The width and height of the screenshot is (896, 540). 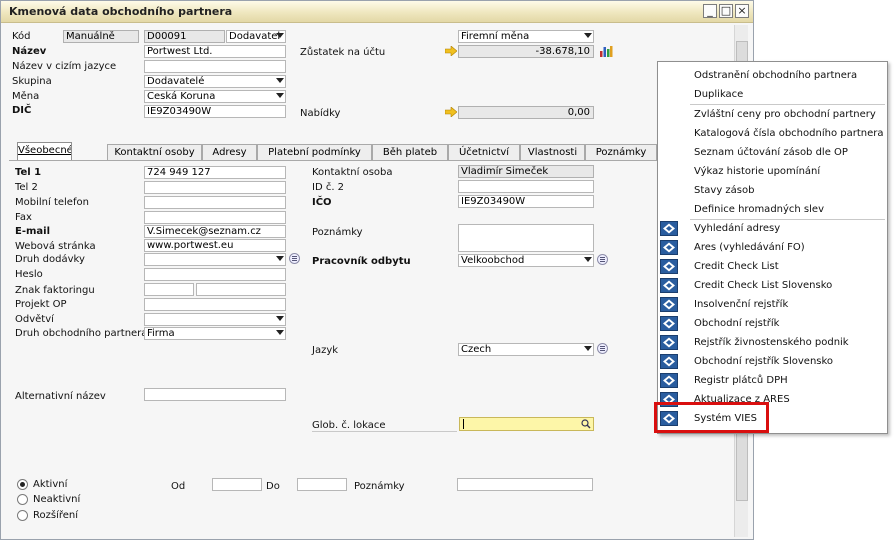 What do you see at coordinates (229, 152) in the screenshot?
I see `tab-adresy: Adresy` at bounding box center [229, 152].